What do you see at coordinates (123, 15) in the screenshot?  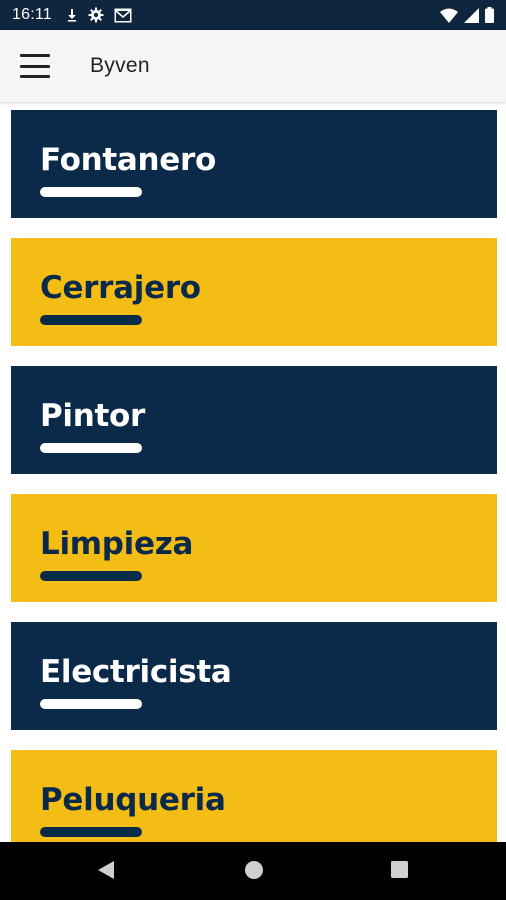 I see `mail-icon` at bounding box center [123, 15].